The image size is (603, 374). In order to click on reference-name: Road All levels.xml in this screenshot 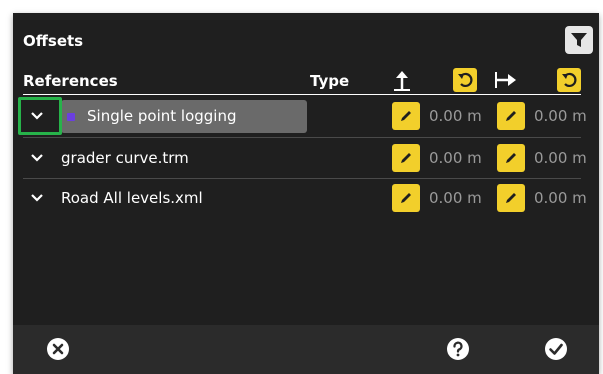, I will do `click(132, 198)`.